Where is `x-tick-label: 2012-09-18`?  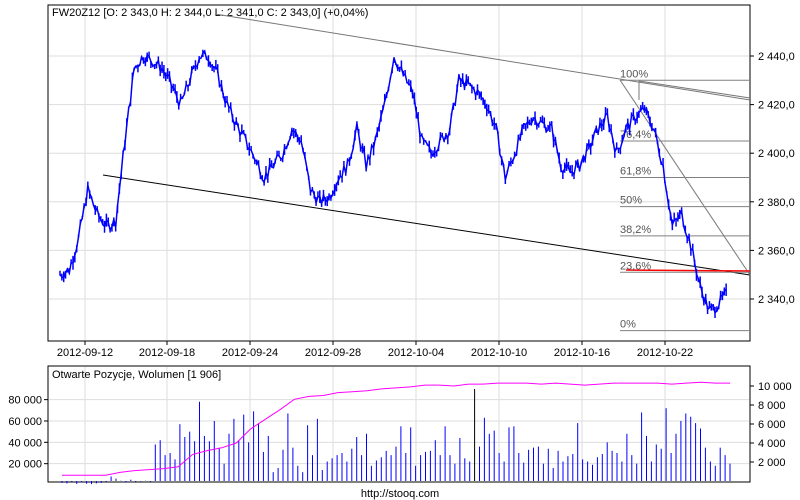
x-tick-label: 2012-09-18 is located at coordinates (167, 353).